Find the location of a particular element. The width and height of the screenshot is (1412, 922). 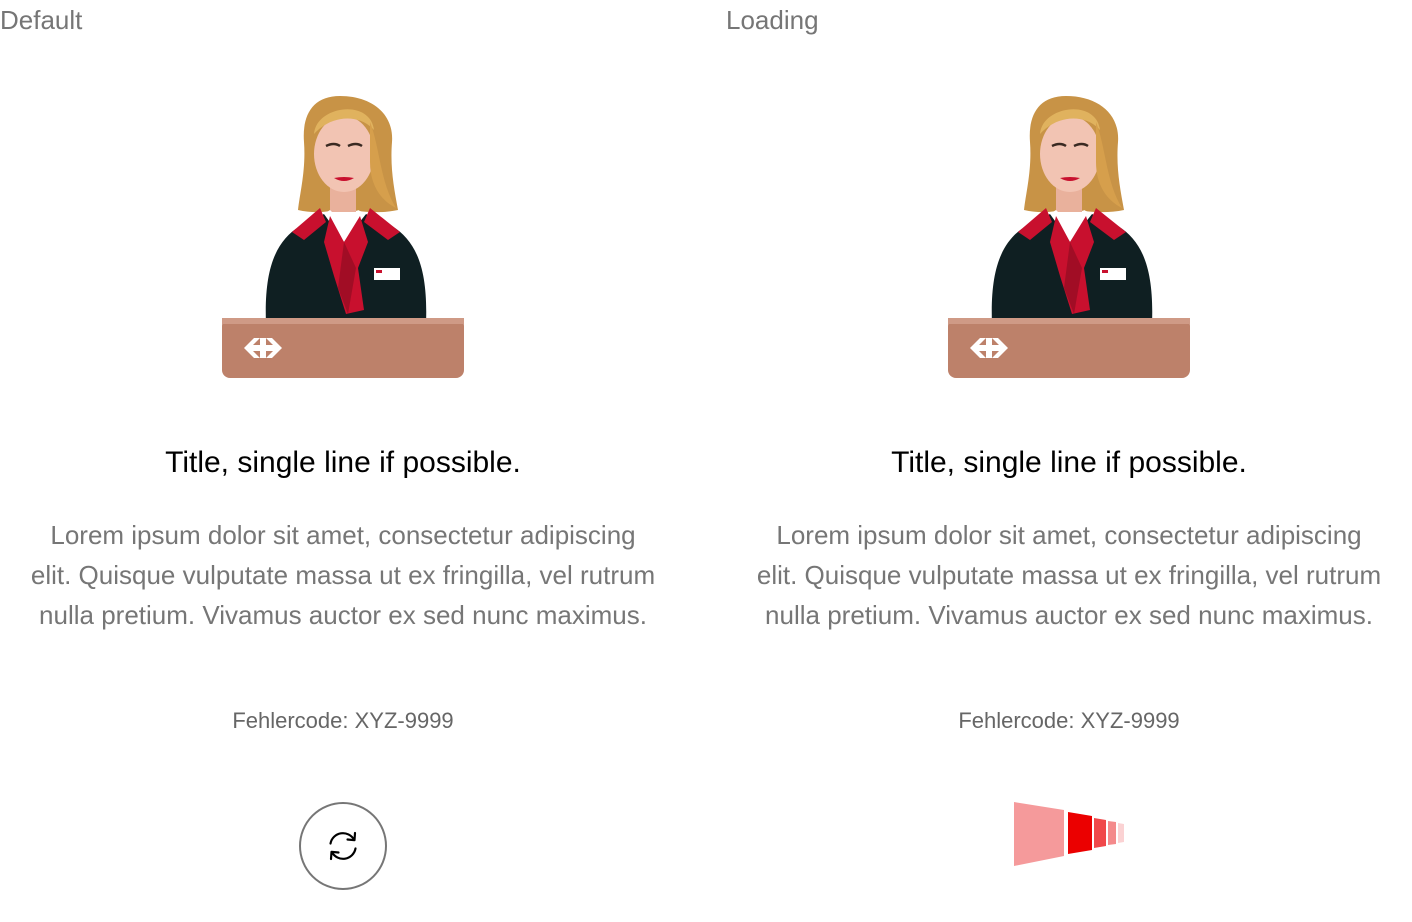

reload-button is located at coordinates (343, 846).